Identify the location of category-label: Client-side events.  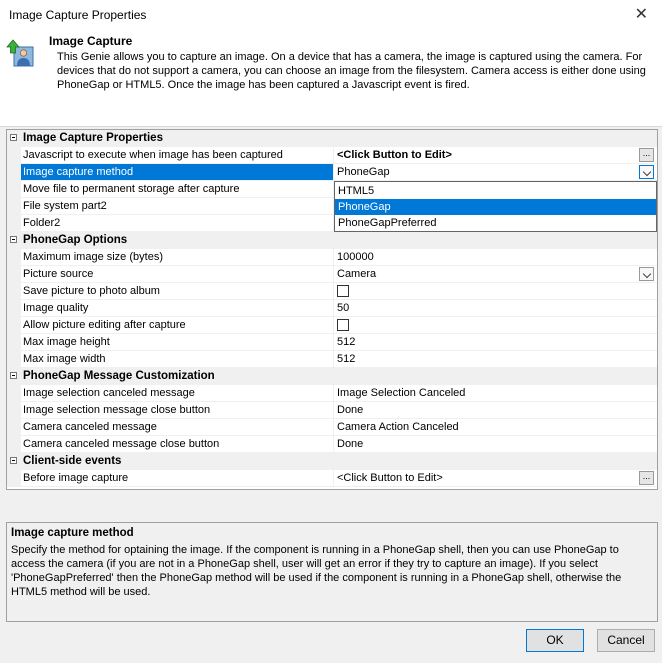
(72, 461).